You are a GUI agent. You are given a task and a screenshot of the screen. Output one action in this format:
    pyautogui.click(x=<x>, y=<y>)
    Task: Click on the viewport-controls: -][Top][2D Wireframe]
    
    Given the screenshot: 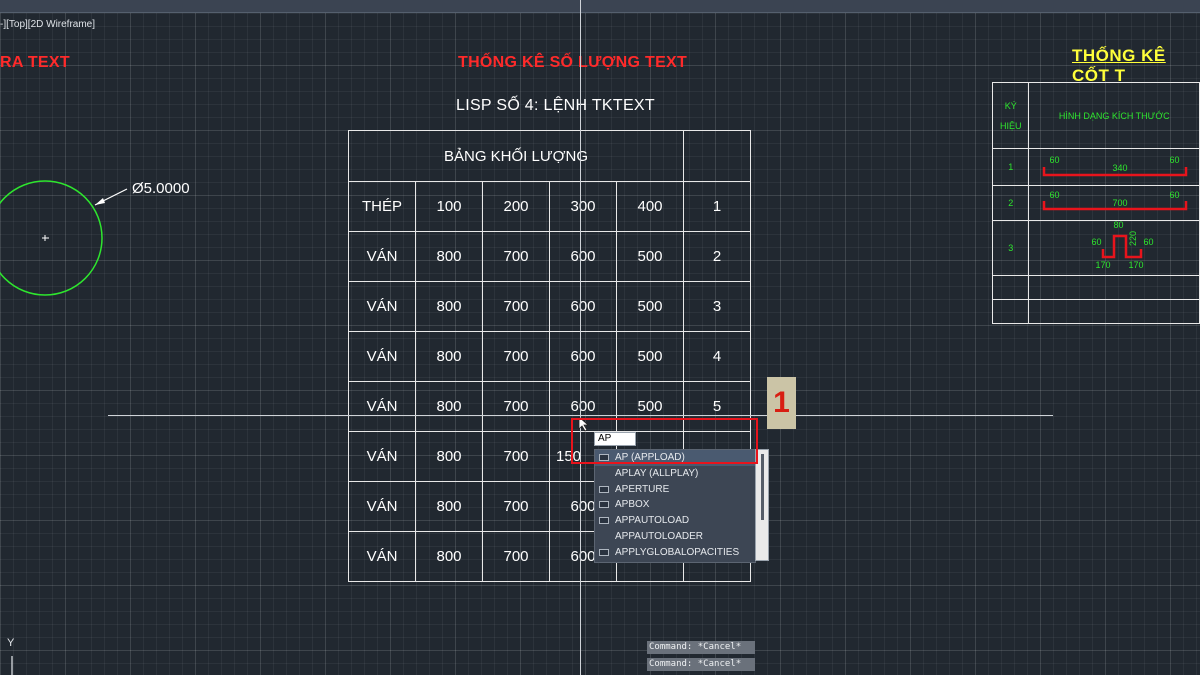 What is the action you would take?
    pyautogui.click(x=47, y=24)
    